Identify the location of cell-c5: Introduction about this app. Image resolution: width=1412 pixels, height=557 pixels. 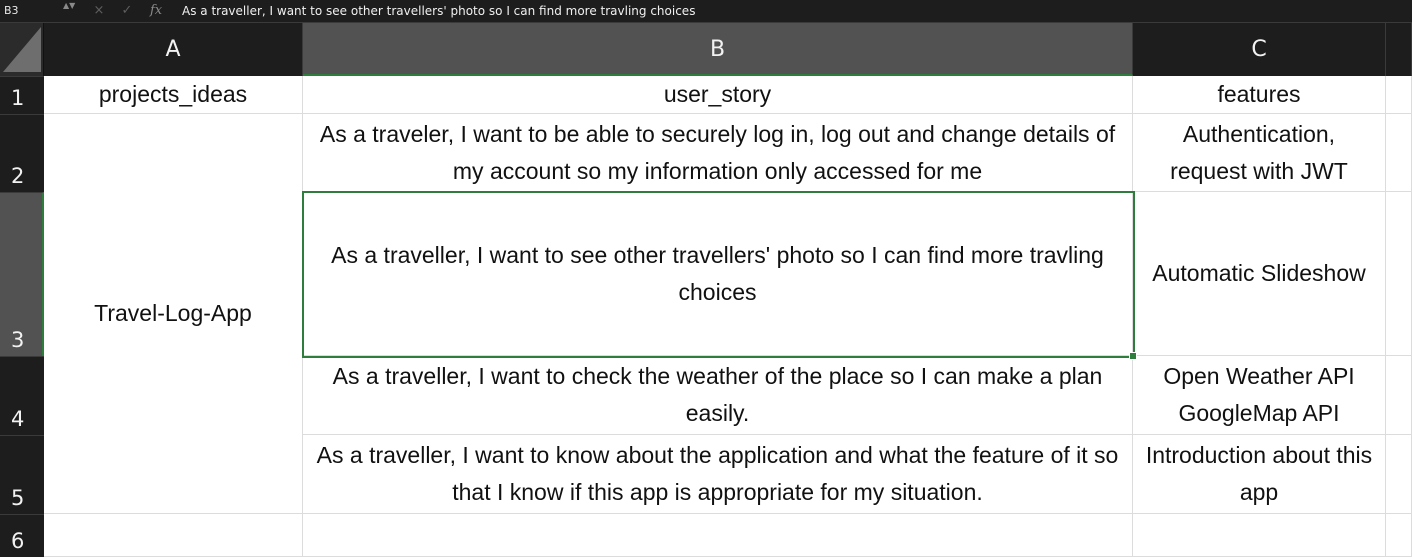
(1259, 474).